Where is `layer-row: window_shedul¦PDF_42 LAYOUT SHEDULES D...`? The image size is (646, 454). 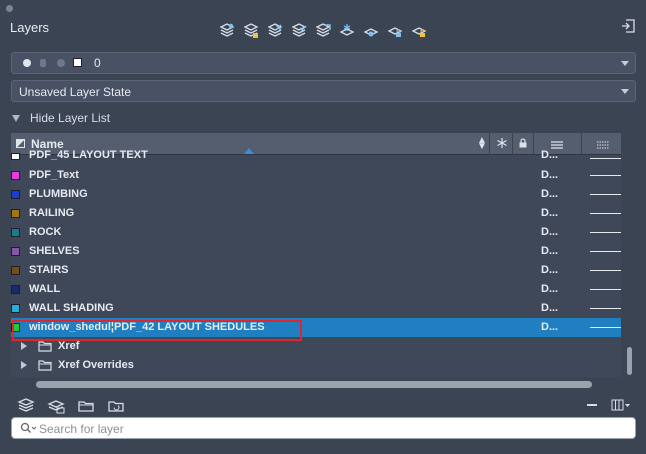 layer-row: window_shedul¦PDF_42 LAYOUT SHEDULES D... is located at coordinates (316, 327).